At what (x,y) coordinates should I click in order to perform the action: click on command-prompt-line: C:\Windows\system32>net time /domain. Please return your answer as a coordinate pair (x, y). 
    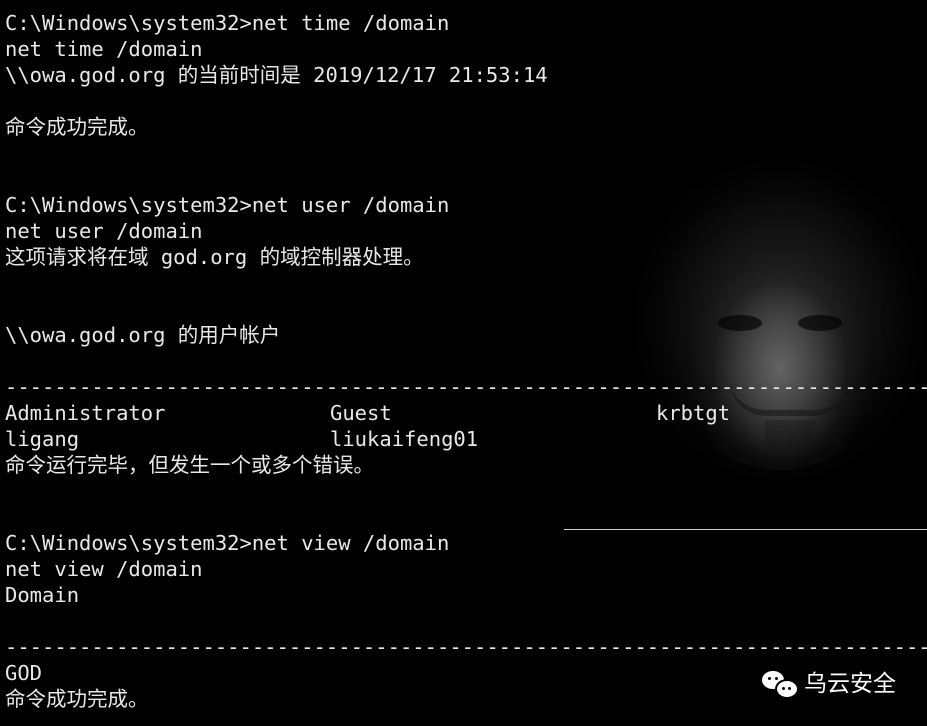
    Looking at the image, I should click on (227, 23).